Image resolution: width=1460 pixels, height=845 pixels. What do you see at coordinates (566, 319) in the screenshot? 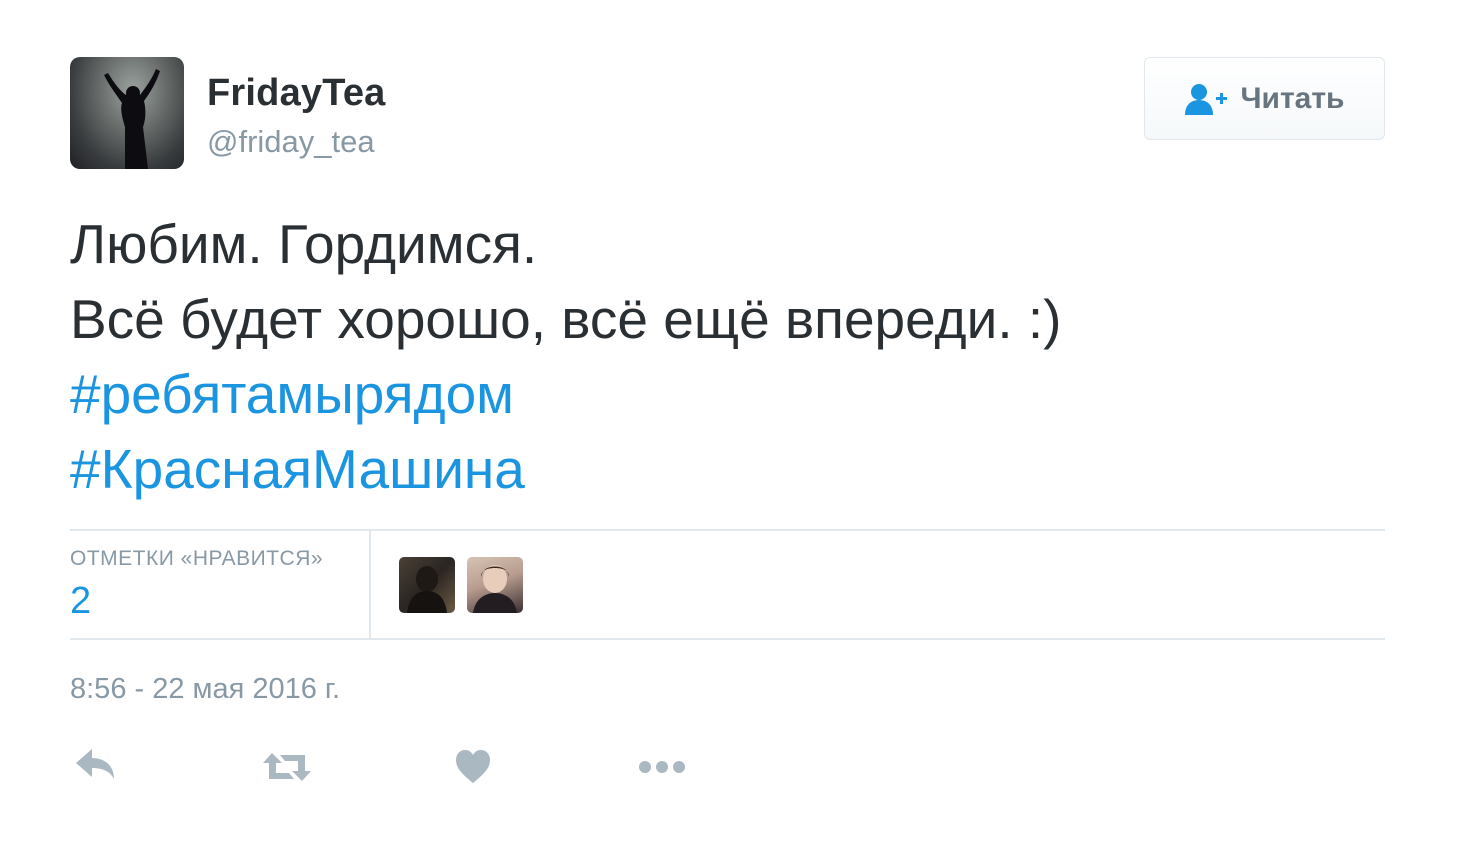
I see `tweet-text-line-2: Всё будет хорошо, всё ещё впереди. :)` at bounding box center [566, 319].